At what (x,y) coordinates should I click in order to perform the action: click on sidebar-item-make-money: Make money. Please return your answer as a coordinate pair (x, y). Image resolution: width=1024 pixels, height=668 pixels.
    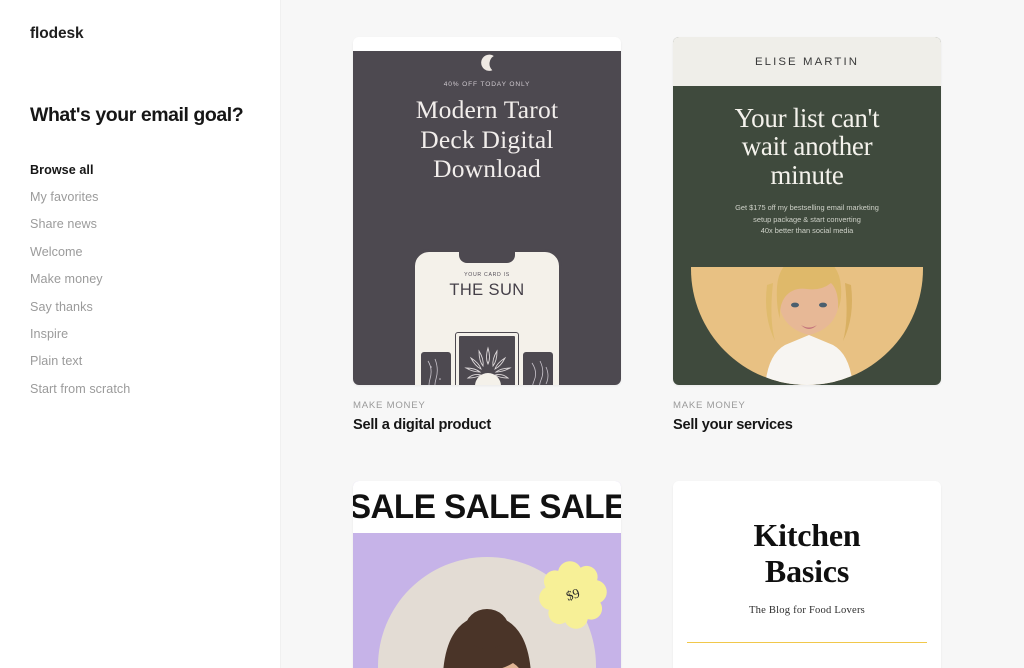
    Looking at the image, I should click on (140, 279).